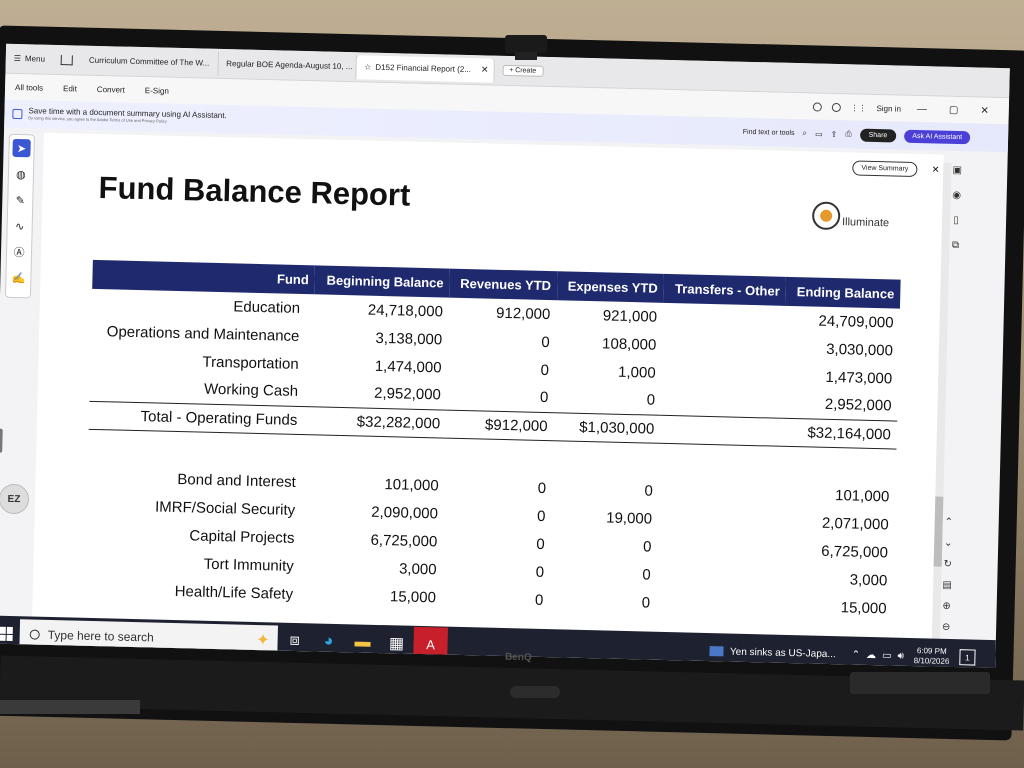  What do you see at coordinates (887, 655) in the screenshot?
I see `network-icon: ▭` at bounding box center [887, 655].